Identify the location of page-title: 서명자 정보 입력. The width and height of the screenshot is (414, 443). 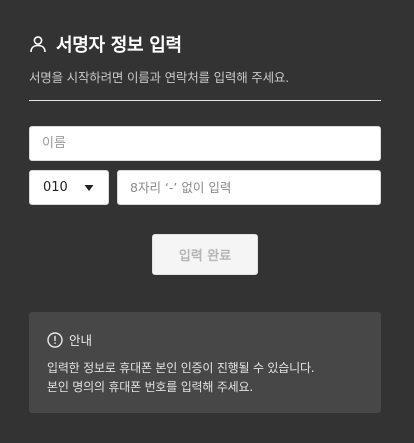
(119, 45).